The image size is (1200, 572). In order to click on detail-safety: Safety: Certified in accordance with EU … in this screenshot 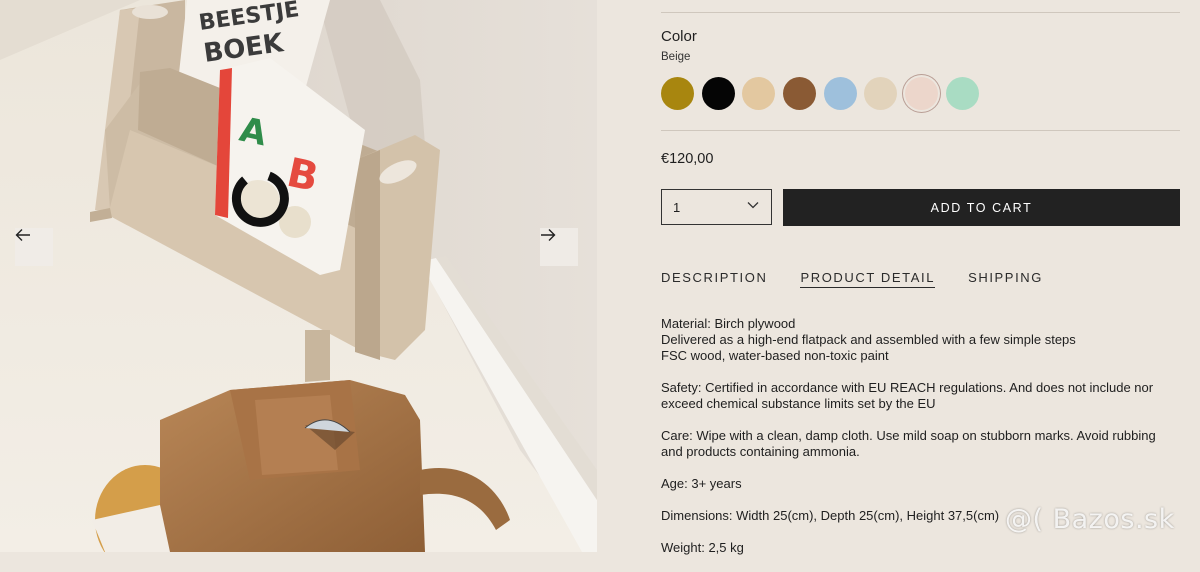, I will do `click(907, 395)`.